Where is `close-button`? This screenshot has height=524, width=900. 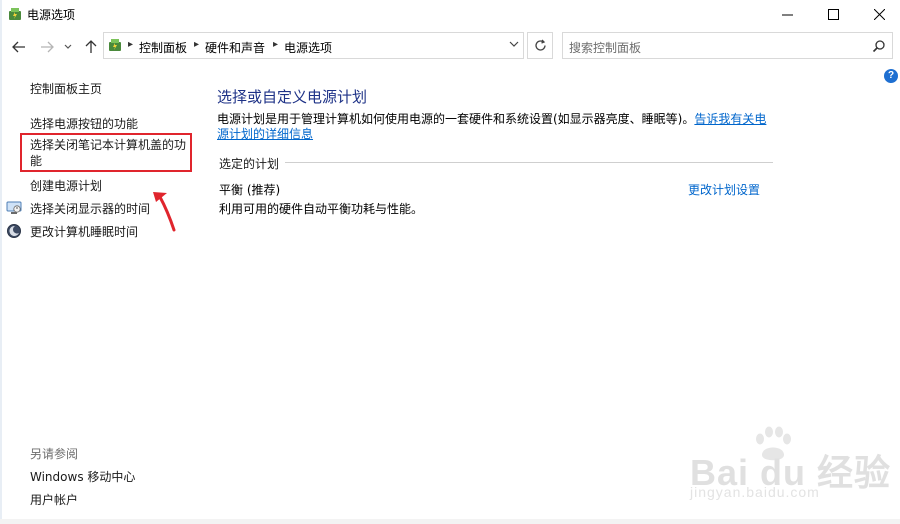 close-button is located at coordinates (878, 14).